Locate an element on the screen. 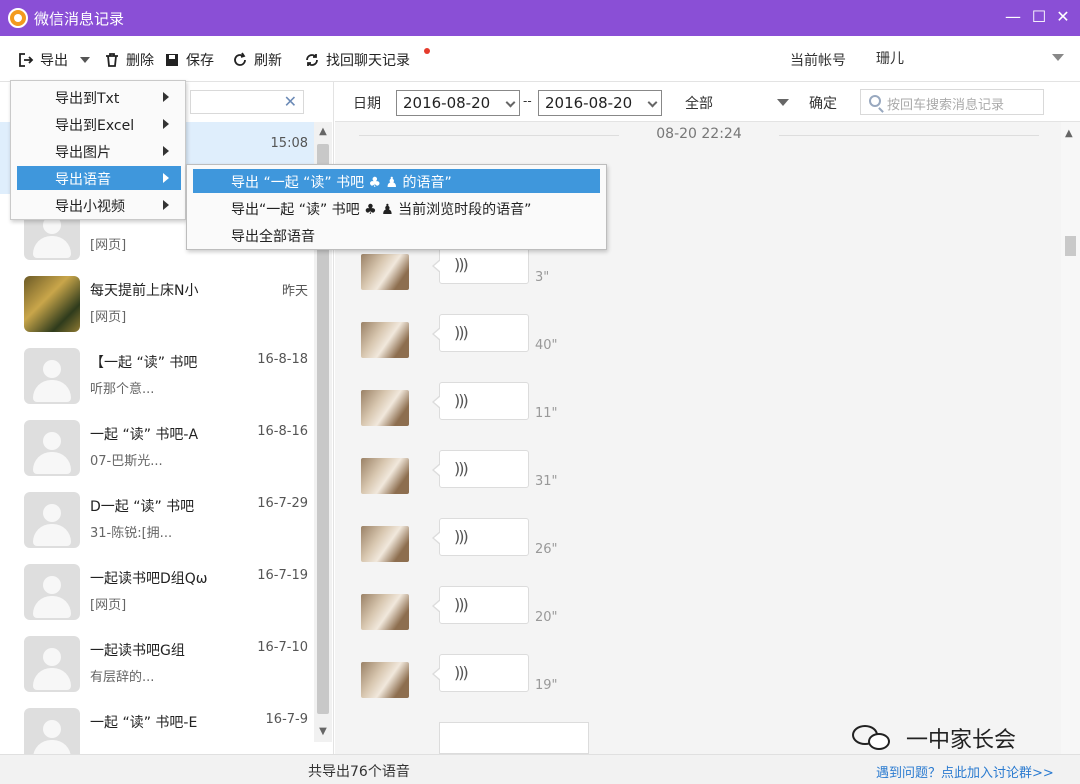 The height and width of the screenshot is (784, 1080). account-select: 珊儿 is located at coordinates (974, 60).